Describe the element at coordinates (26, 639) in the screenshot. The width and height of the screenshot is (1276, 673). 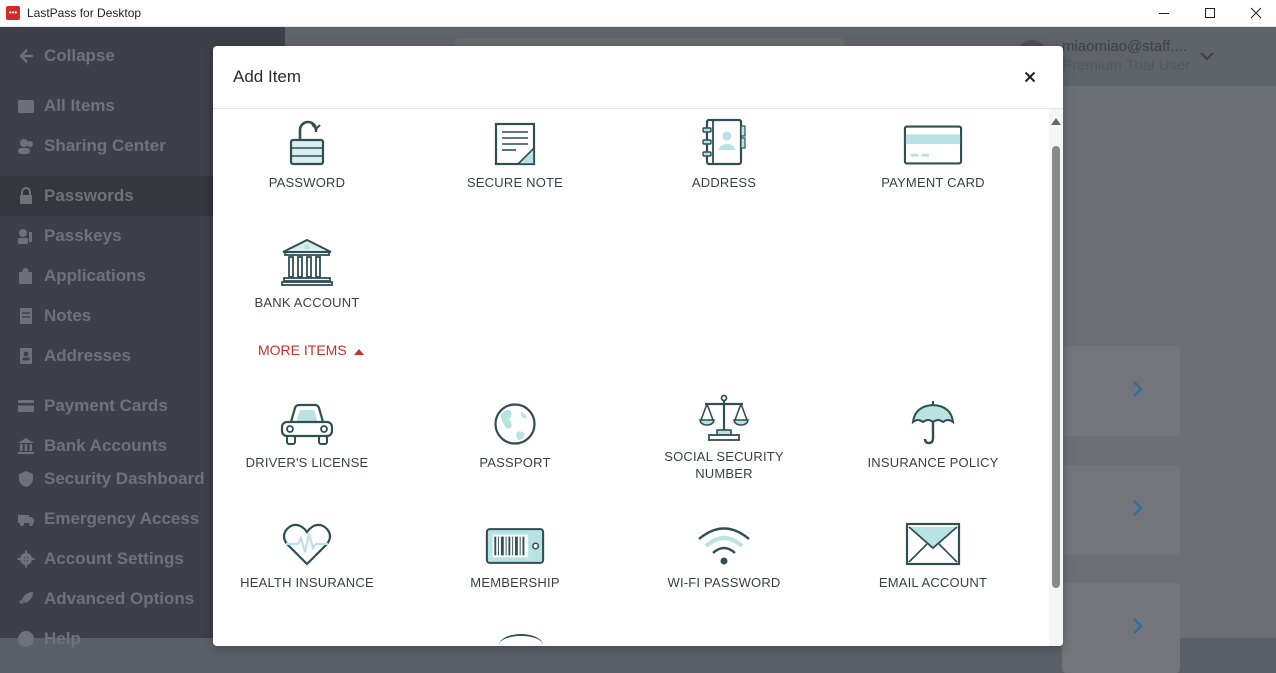
I see `help-icon` at that location.